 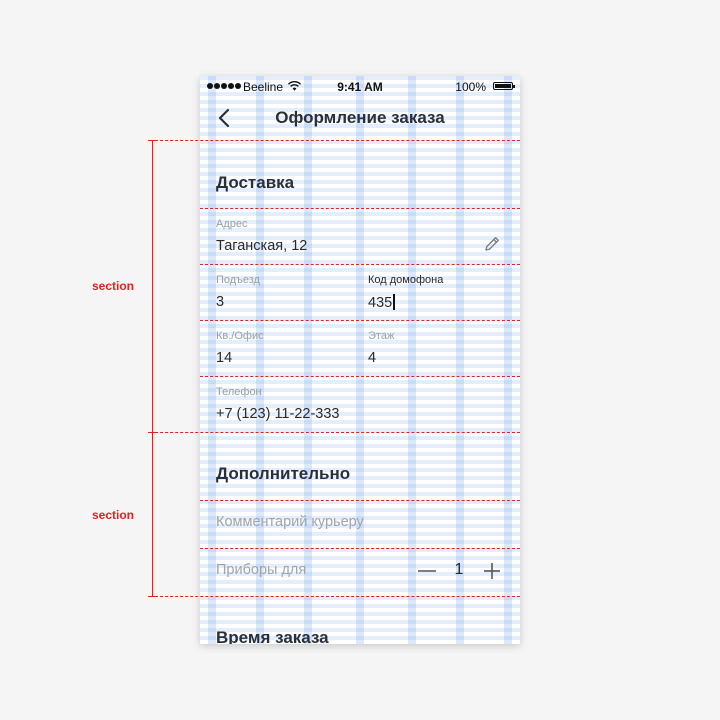 I want to click on intercom-field: 435, so click(x=381, y=302).